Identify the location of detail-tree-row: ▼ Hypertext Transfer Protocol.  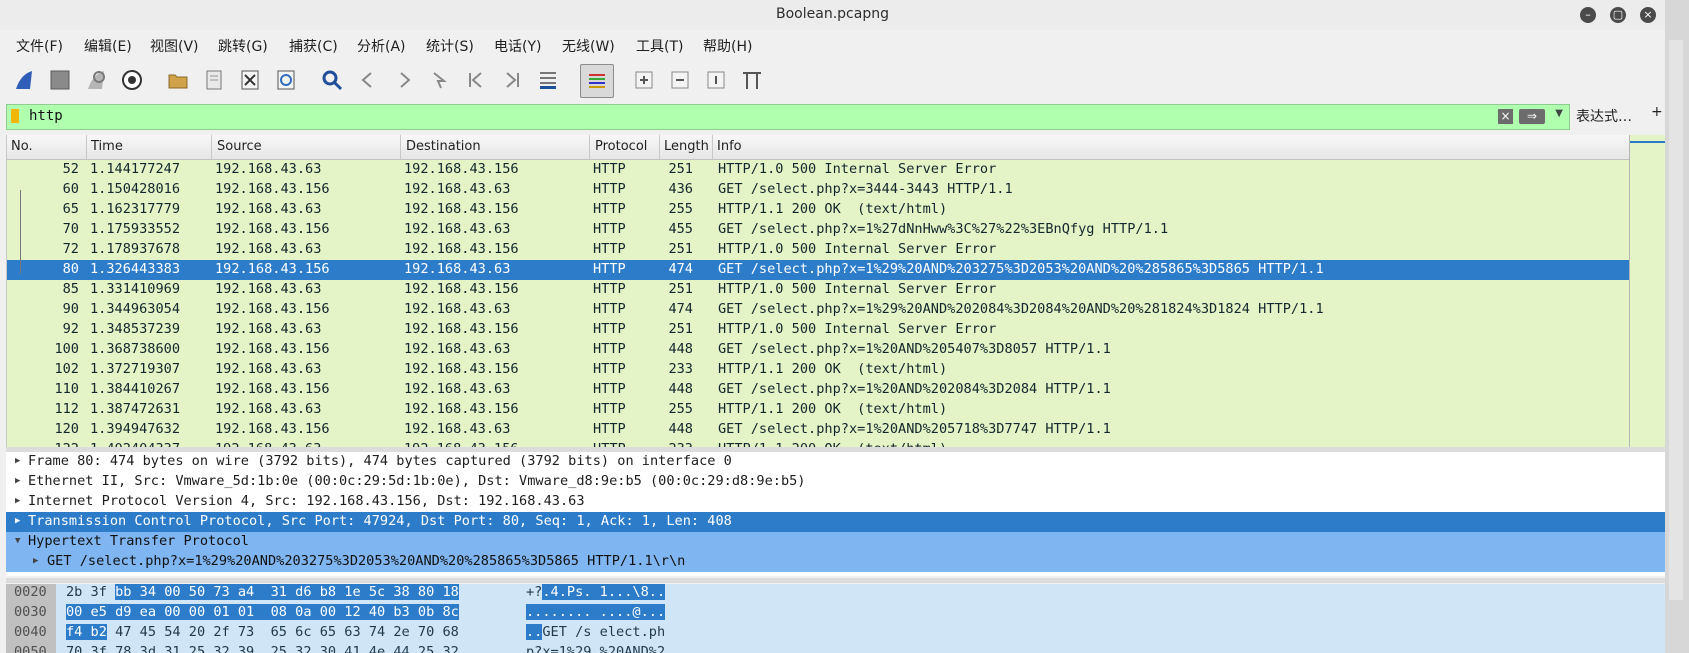
(835, 542).